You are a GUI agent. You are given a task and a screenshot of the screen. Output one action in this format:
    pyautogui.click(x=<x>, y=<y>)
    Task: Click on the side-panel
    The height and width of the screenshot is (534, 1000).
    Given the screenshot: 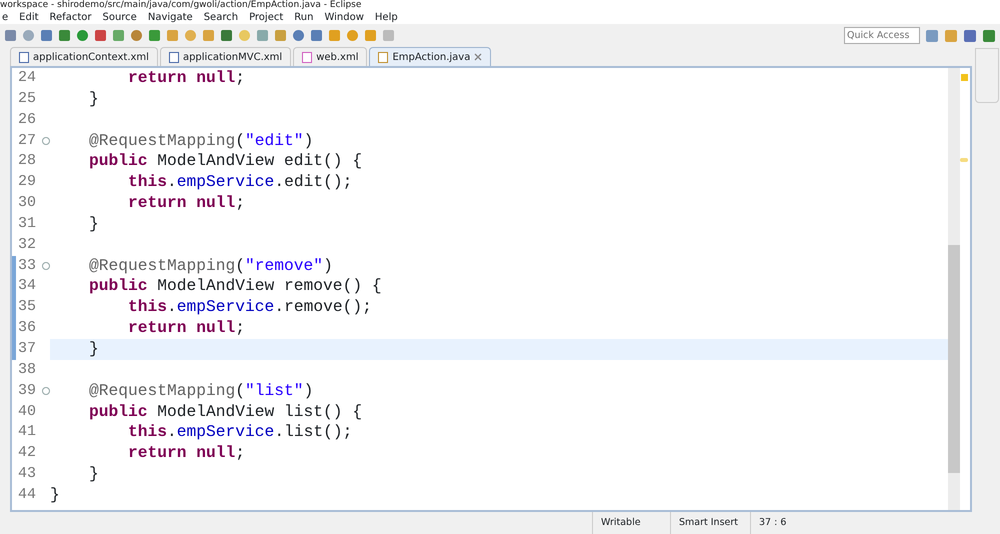 What is the action you would take?
    pyautogui.click(x=987, y=75)
    